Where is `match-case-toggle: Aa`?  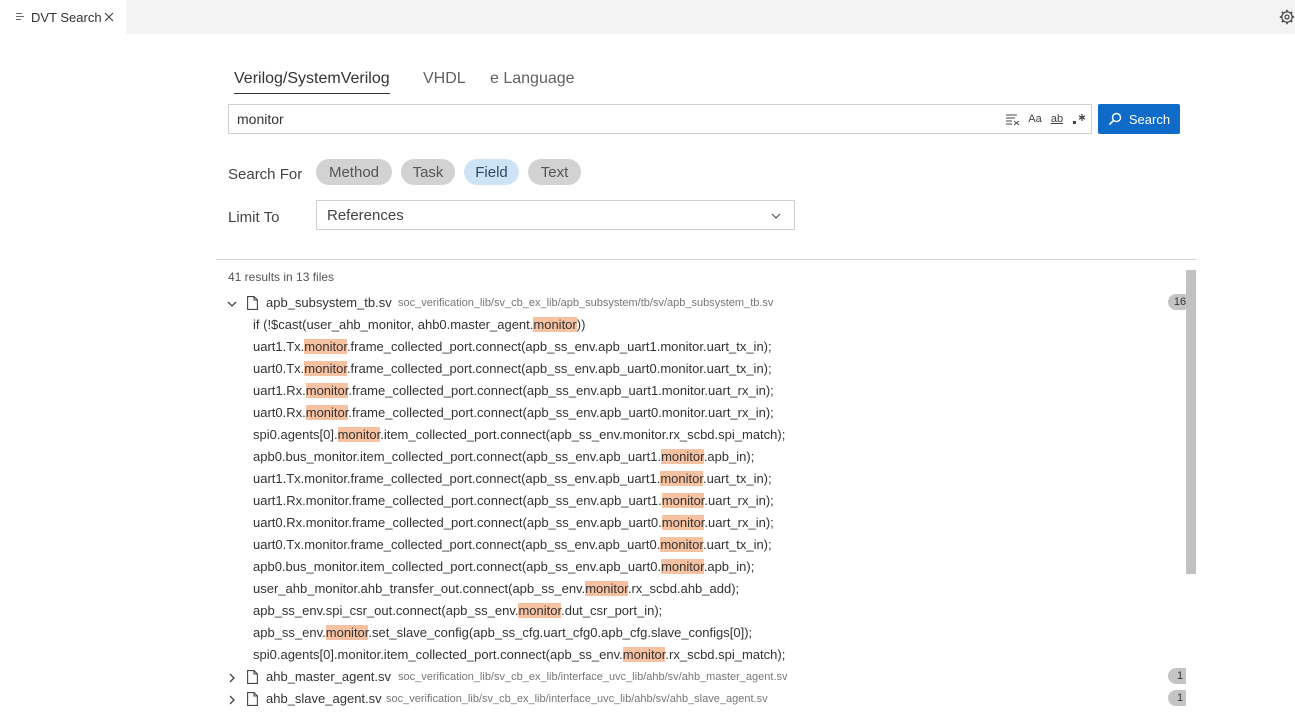
match-case-toggle: Aa is located at coordinates (1035, 119).